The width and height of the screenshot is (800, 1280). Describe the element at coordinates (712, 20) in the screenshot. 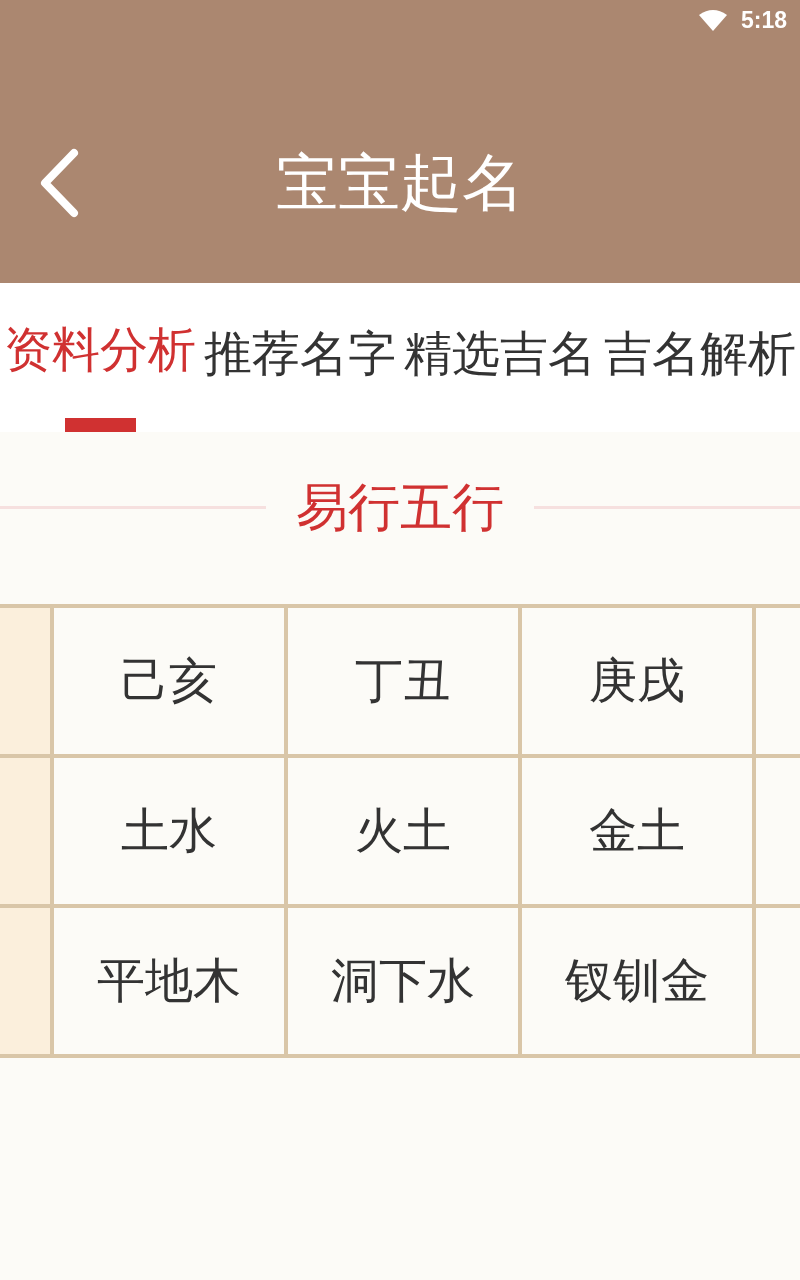

I see `wifi-icon` at that location.